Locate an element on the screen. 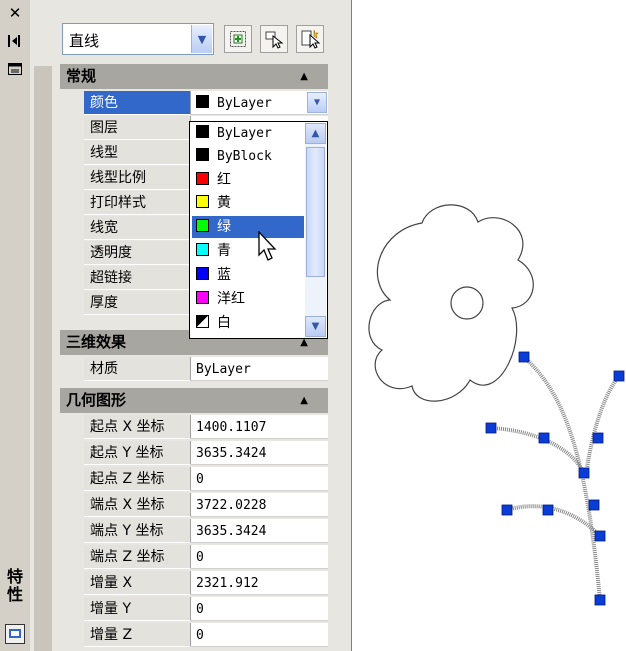 Image resolution: width=626 pixels, height=651 pixels. category-general-label: 常规 is located at coordinates (81, 76).